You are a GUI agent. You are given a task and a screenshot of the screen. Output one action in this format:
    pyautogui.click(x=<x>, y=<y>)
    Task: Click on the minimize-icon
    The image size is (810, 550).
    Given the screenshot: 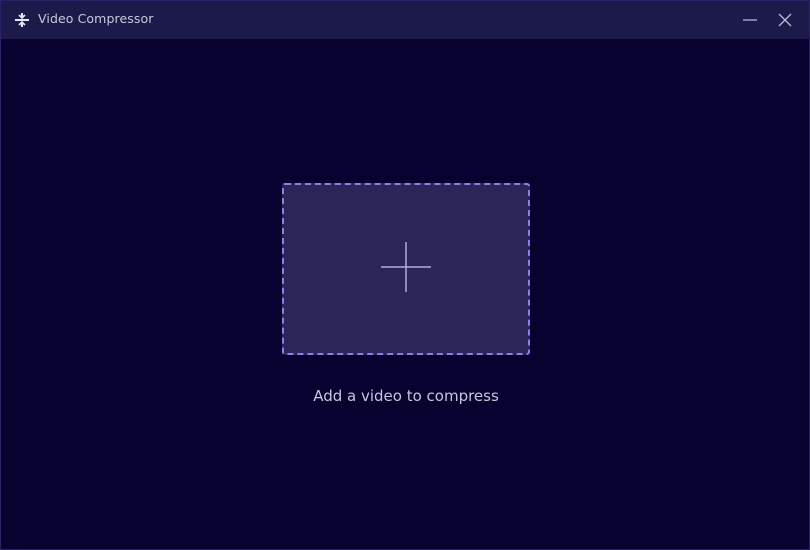 What is the action you would take?
    pyautogui.click(x=750, y=20)
    